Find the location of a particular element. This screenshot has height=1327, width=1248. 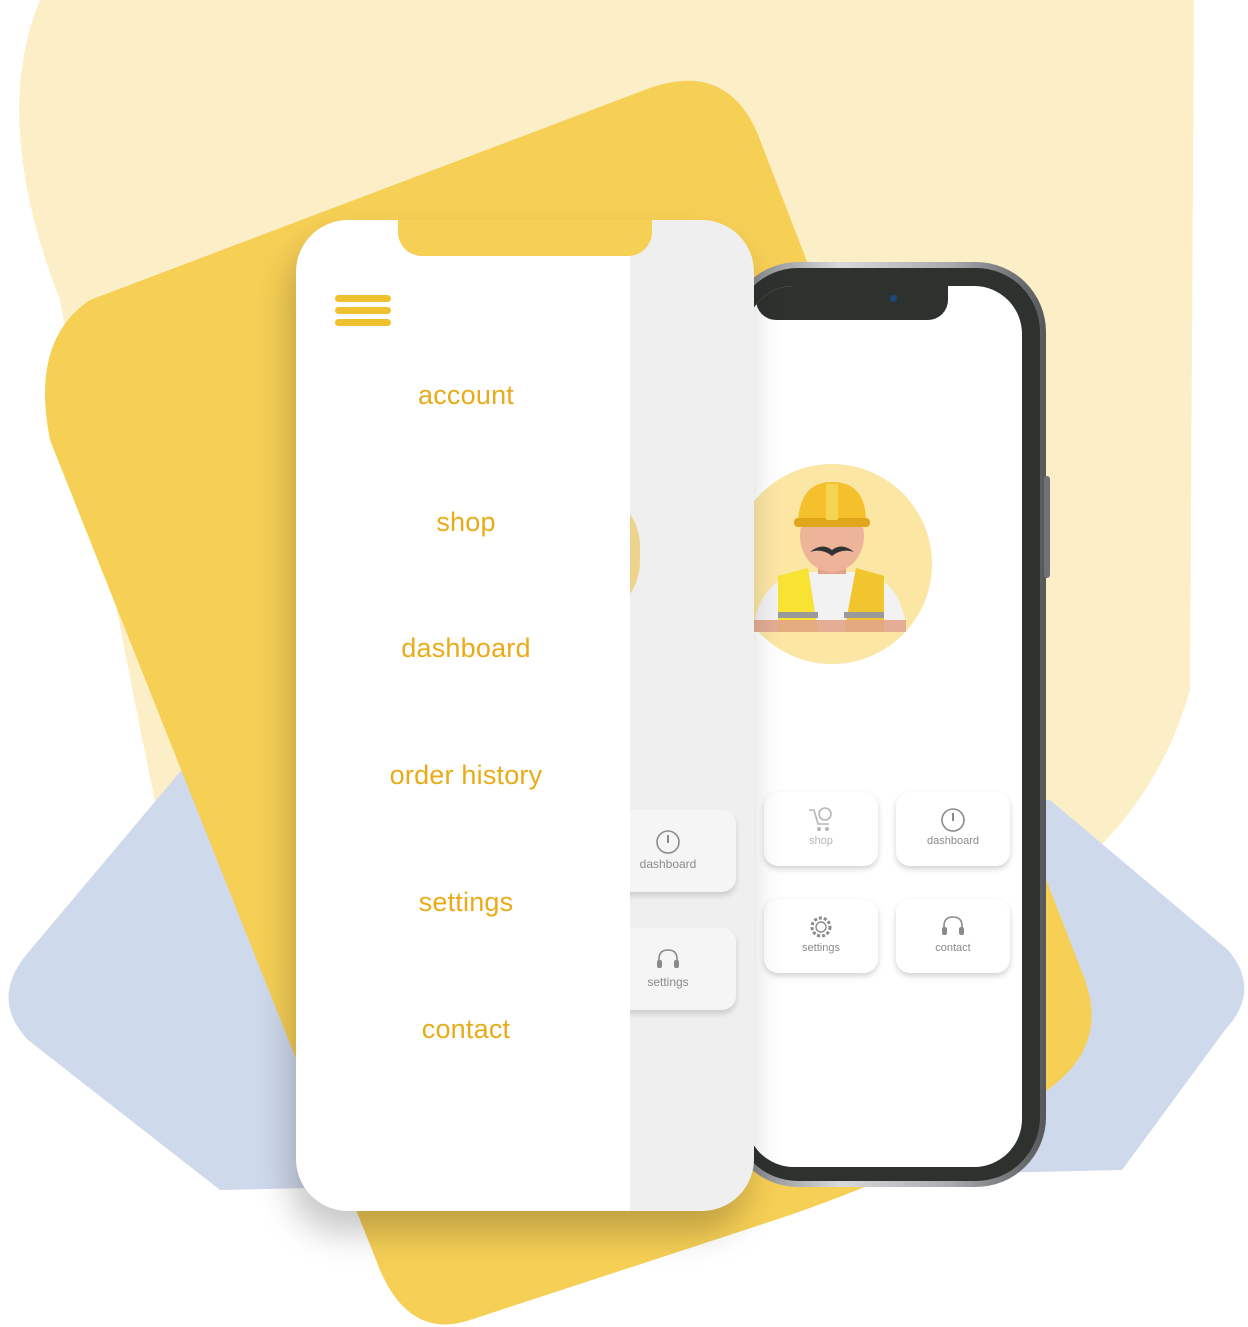

hamburger-menu-icon is located at coordinates (363, 312).